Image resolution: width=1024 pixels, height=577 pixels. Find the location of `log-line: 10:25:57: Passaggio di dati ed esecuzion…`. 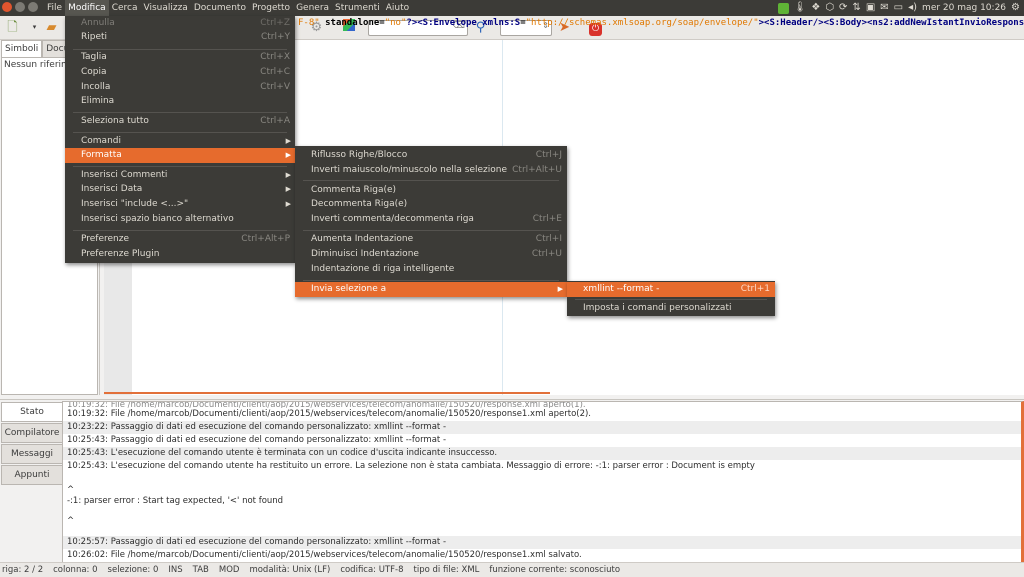

log-line: 10:25:57: Passaggio di dati ed esecuzion… is located at coordinates (542, 542).